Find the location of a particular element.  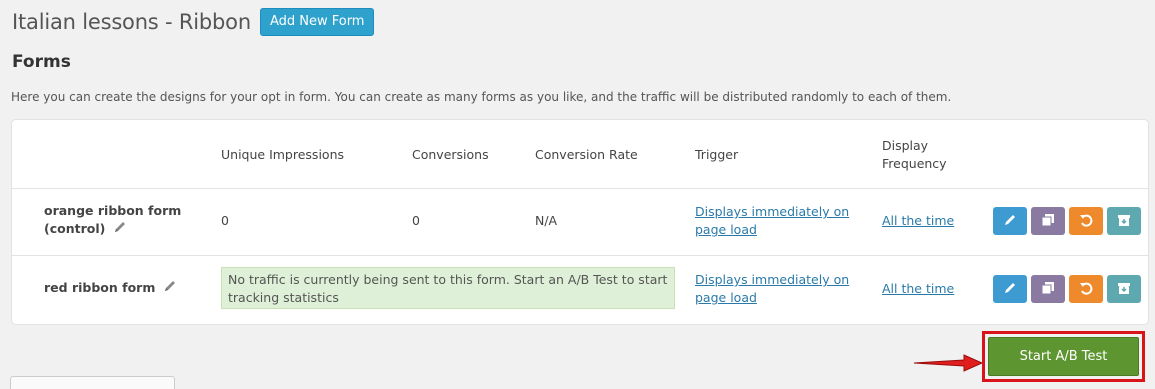

page-title: Italian lessons - Ribbon is located at coordinates (131, 22).